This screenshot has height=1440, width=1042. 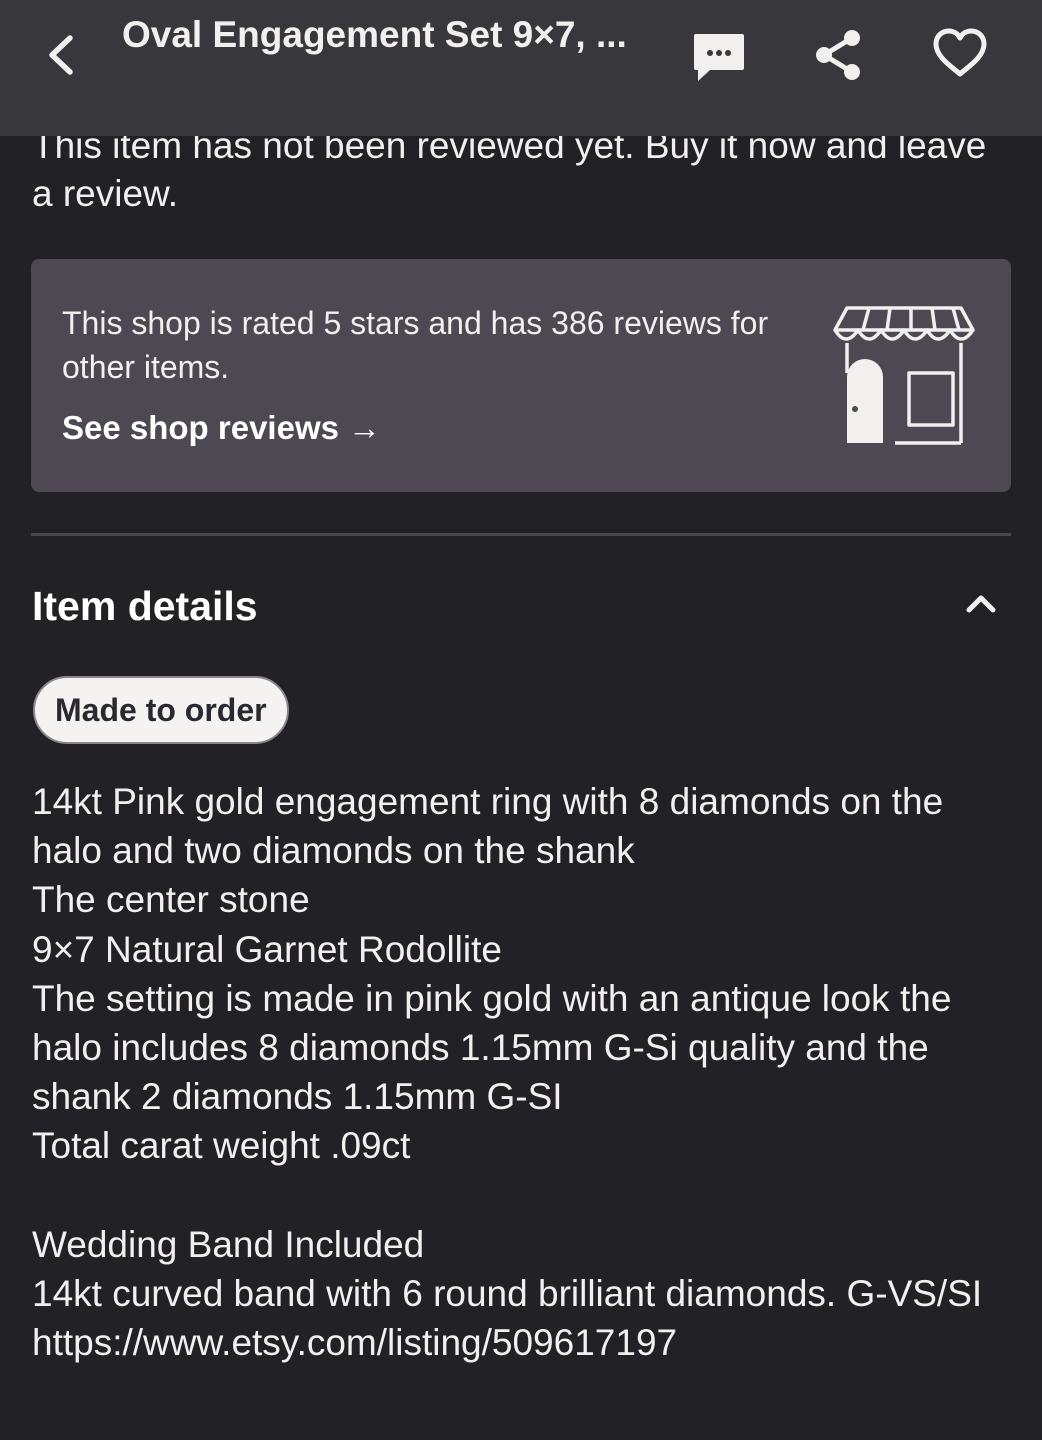 I want to click on description-line: The center stone, so click(x=171, y=900).